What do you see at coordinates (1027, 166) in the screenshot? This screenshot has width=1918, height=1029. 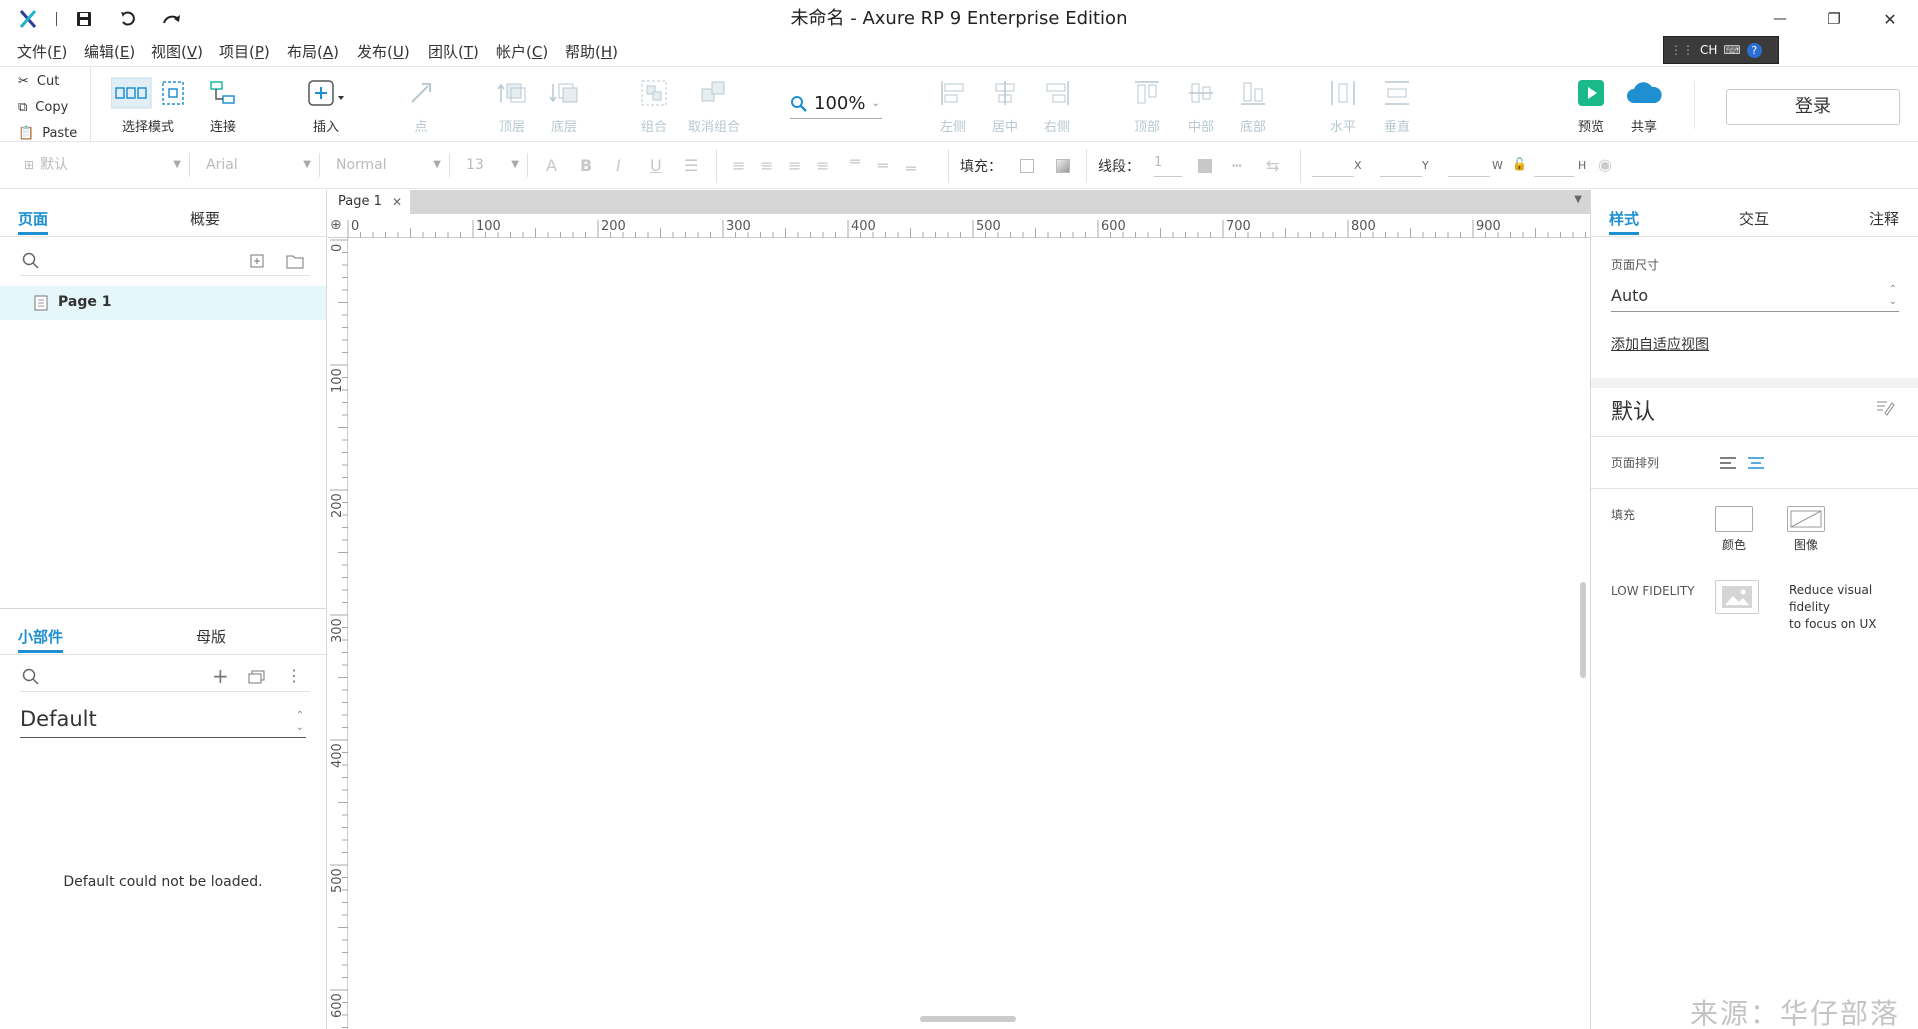 I see `fill-color-swatch` at bounding box center [1027, 166].